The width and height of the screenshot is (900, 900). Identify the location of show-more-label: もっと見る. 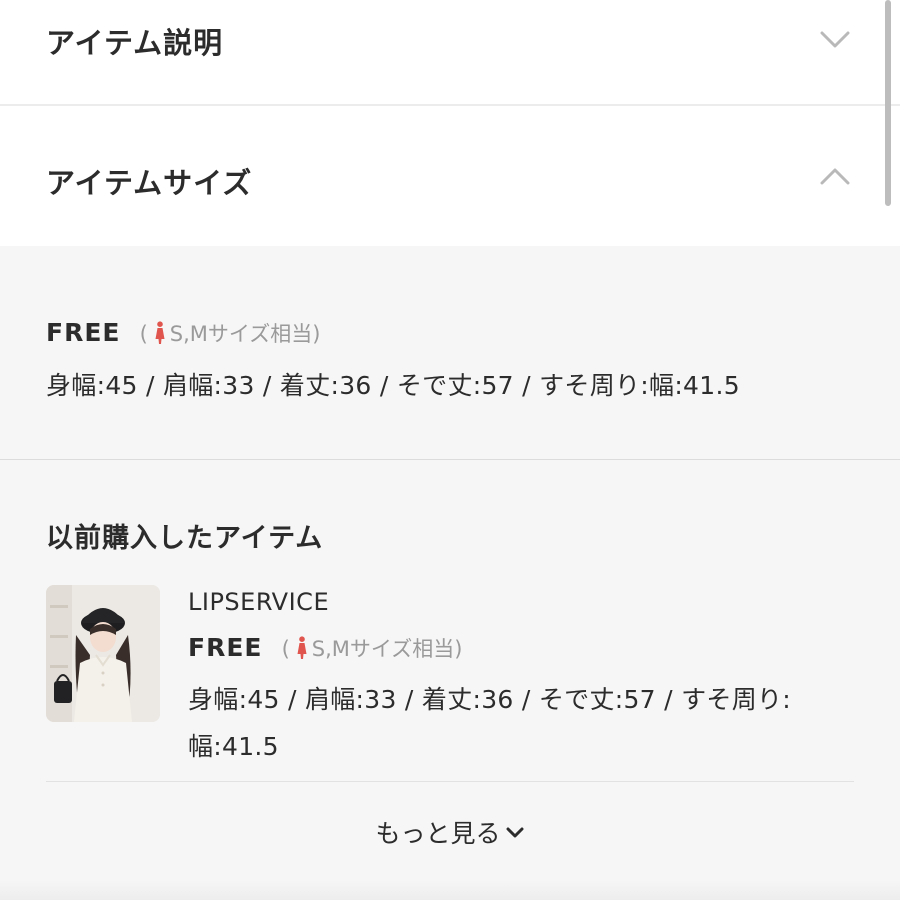
(438, 833).